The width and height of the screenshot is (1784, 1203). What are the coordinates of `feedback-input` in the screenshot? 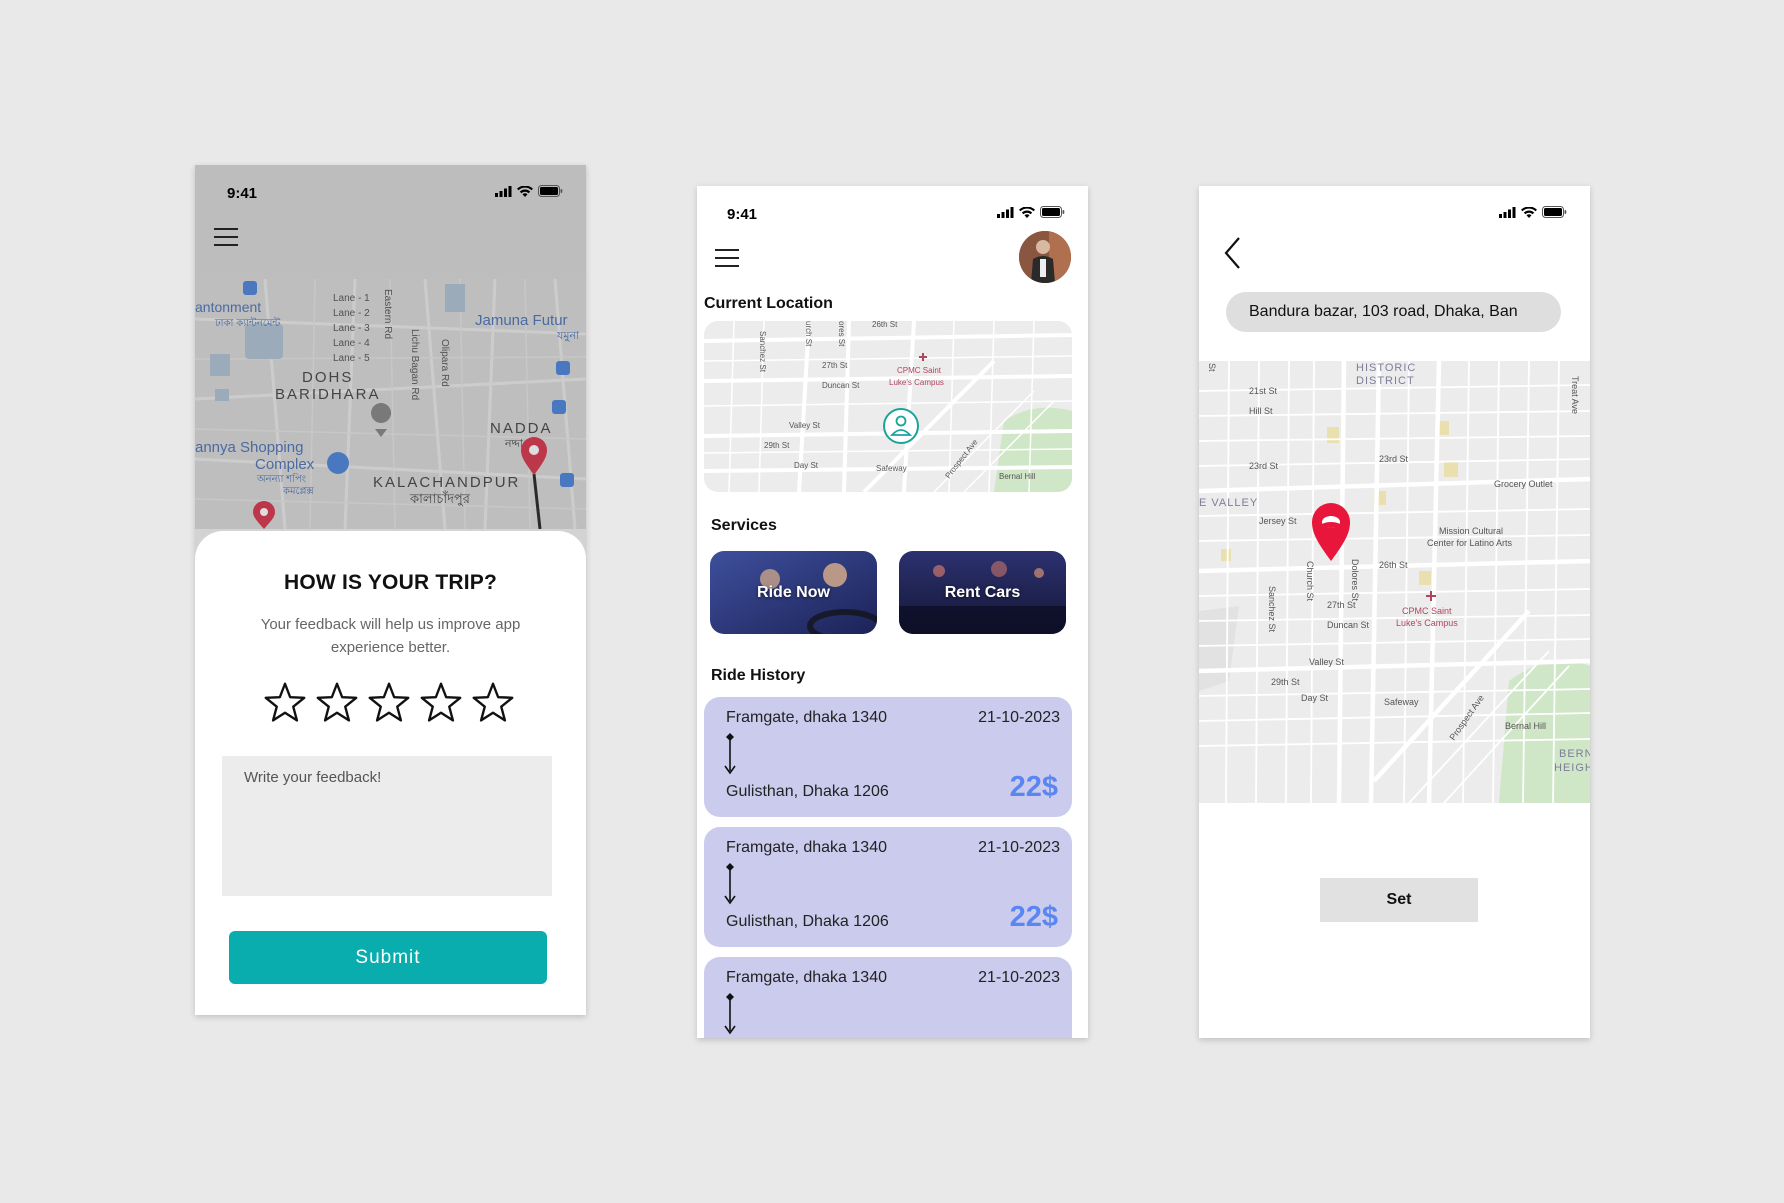 It's located at (387, 826).